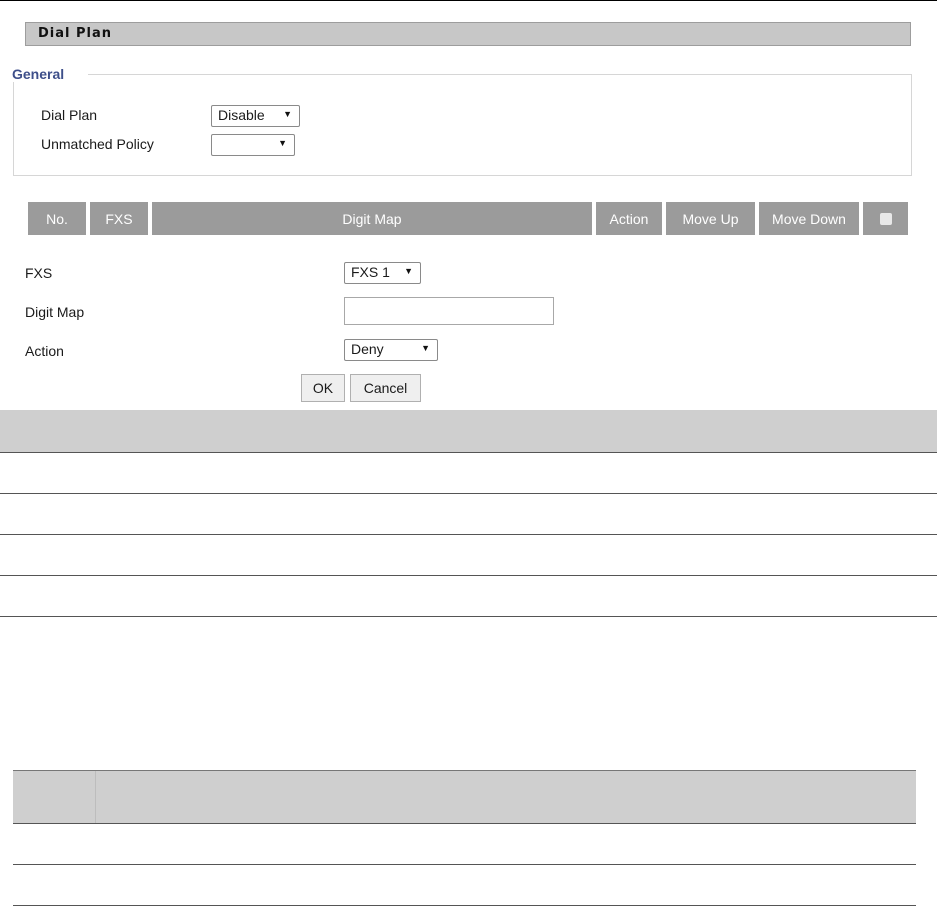  What do you see at coordinates (385, 388) in the screenshot?
I see `cancel-button: Cancel` at bounding box center [385, 388].